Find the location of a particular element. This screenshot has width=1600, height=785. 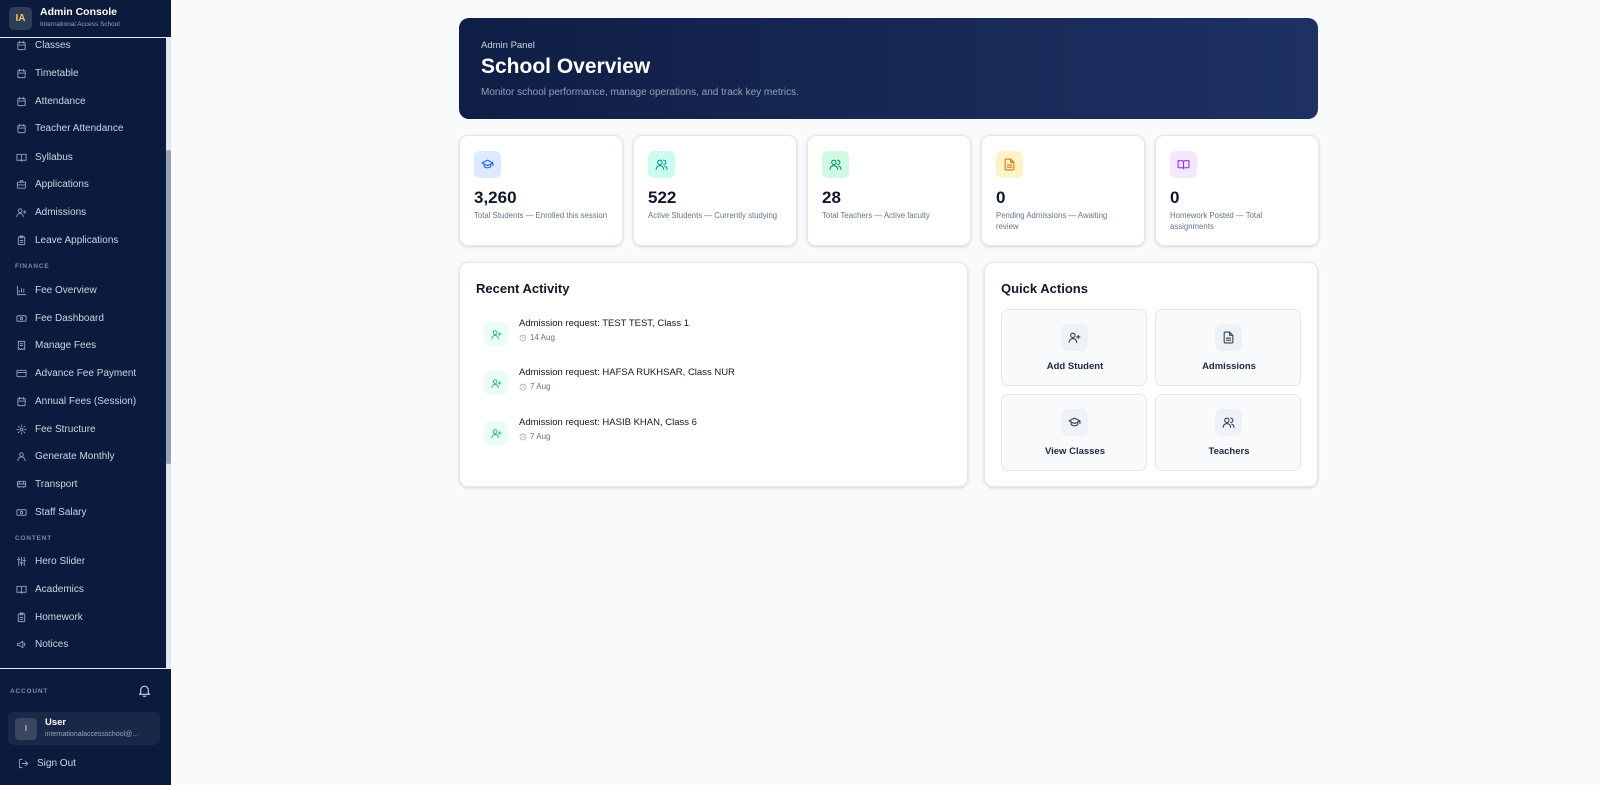

file-text-icon is located at coordinates (1009, 164).